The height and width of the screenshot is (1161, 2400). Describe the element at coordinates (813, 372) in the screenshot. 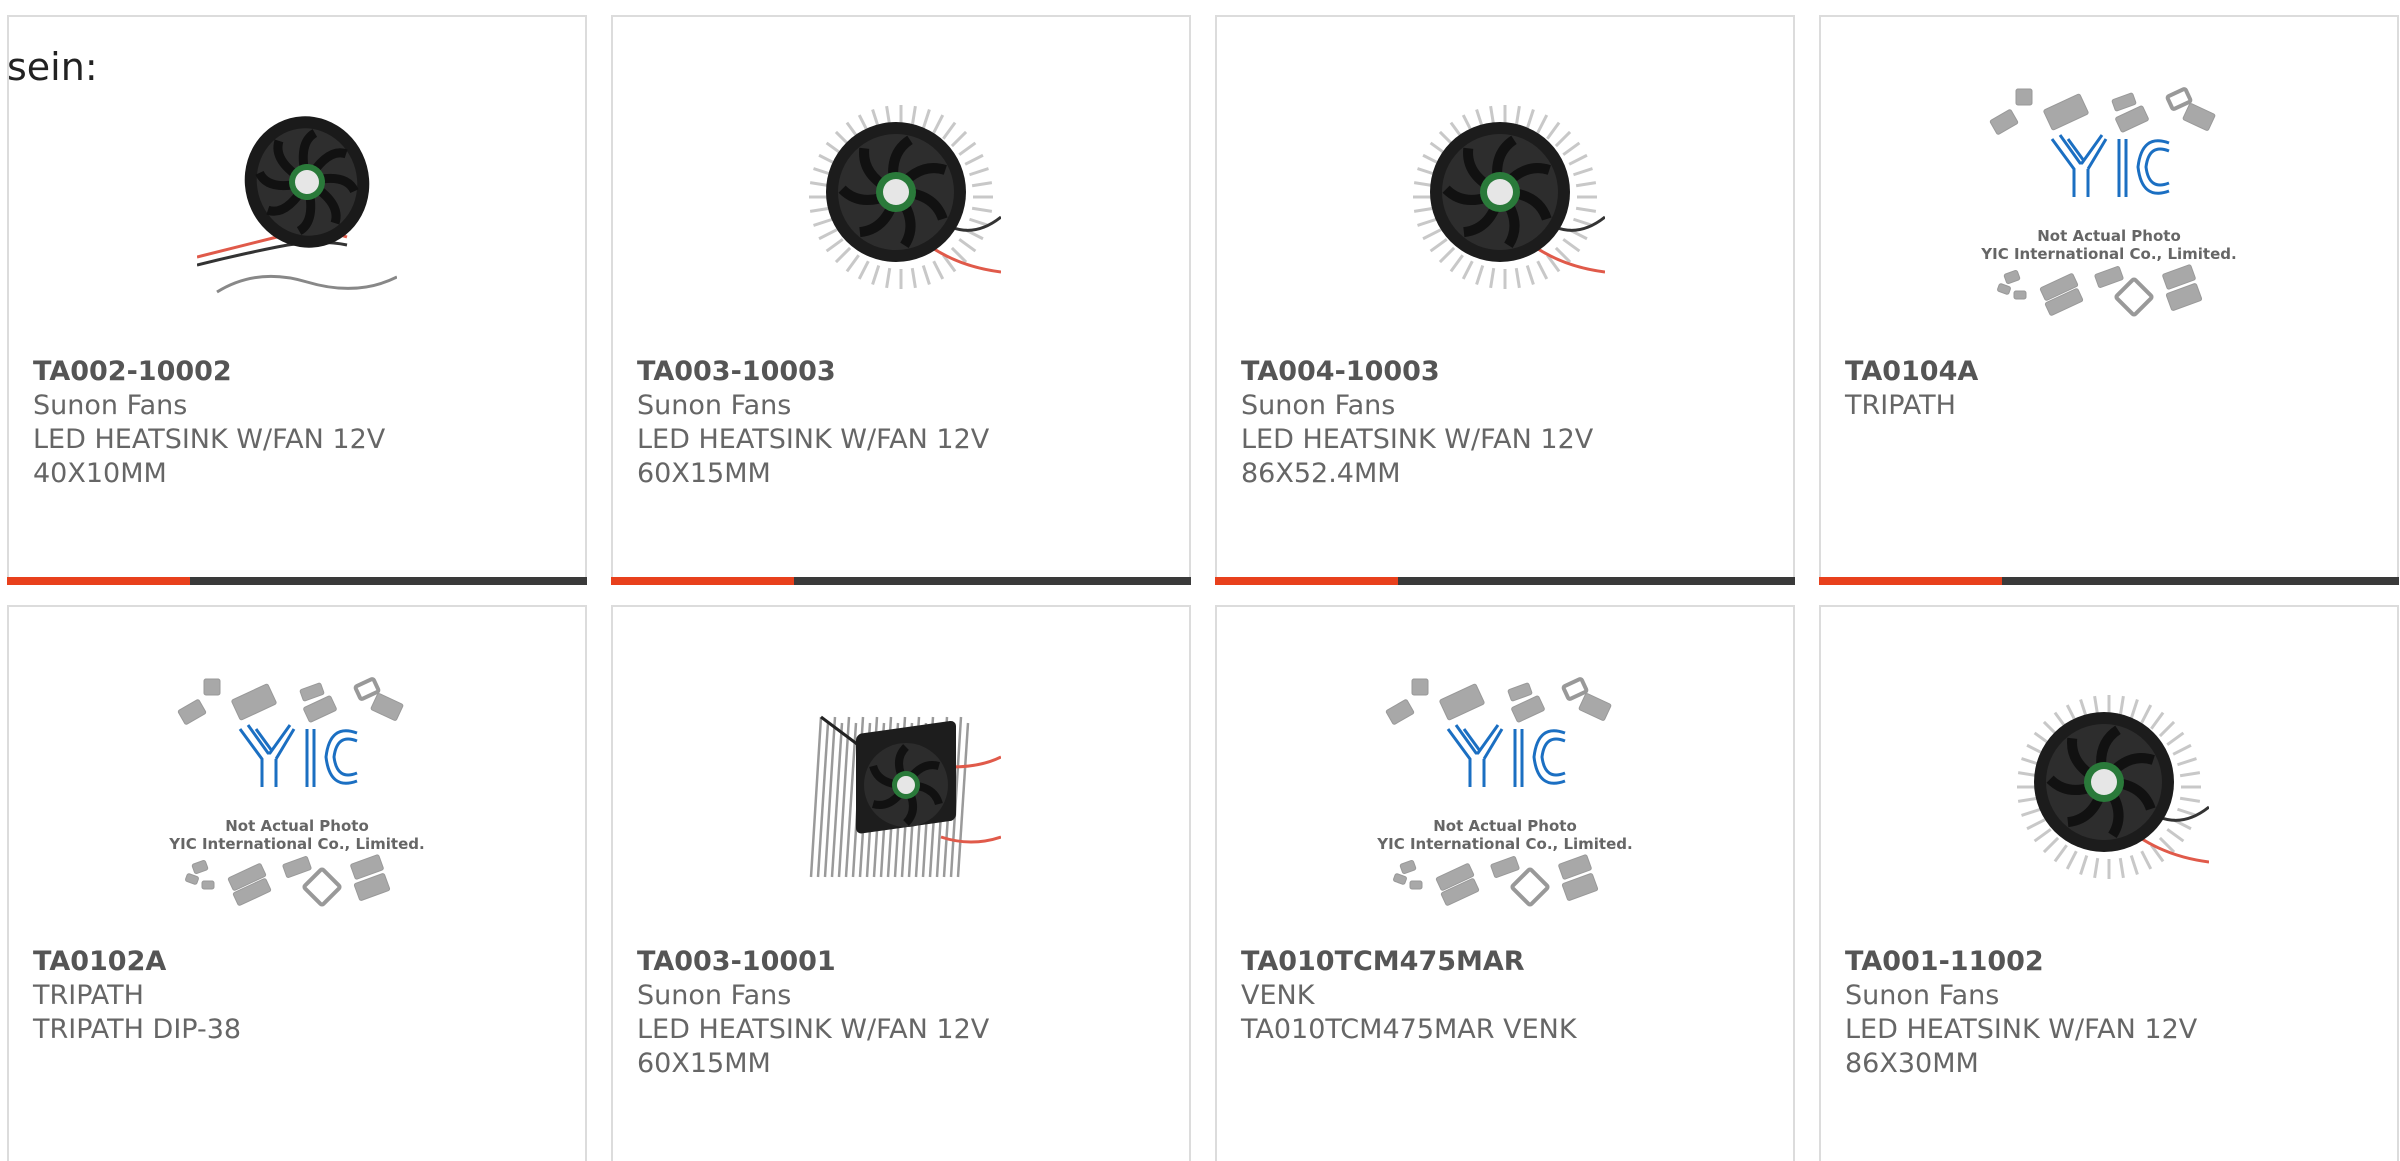

I see `product-part-number: TA003-10003` at that location.